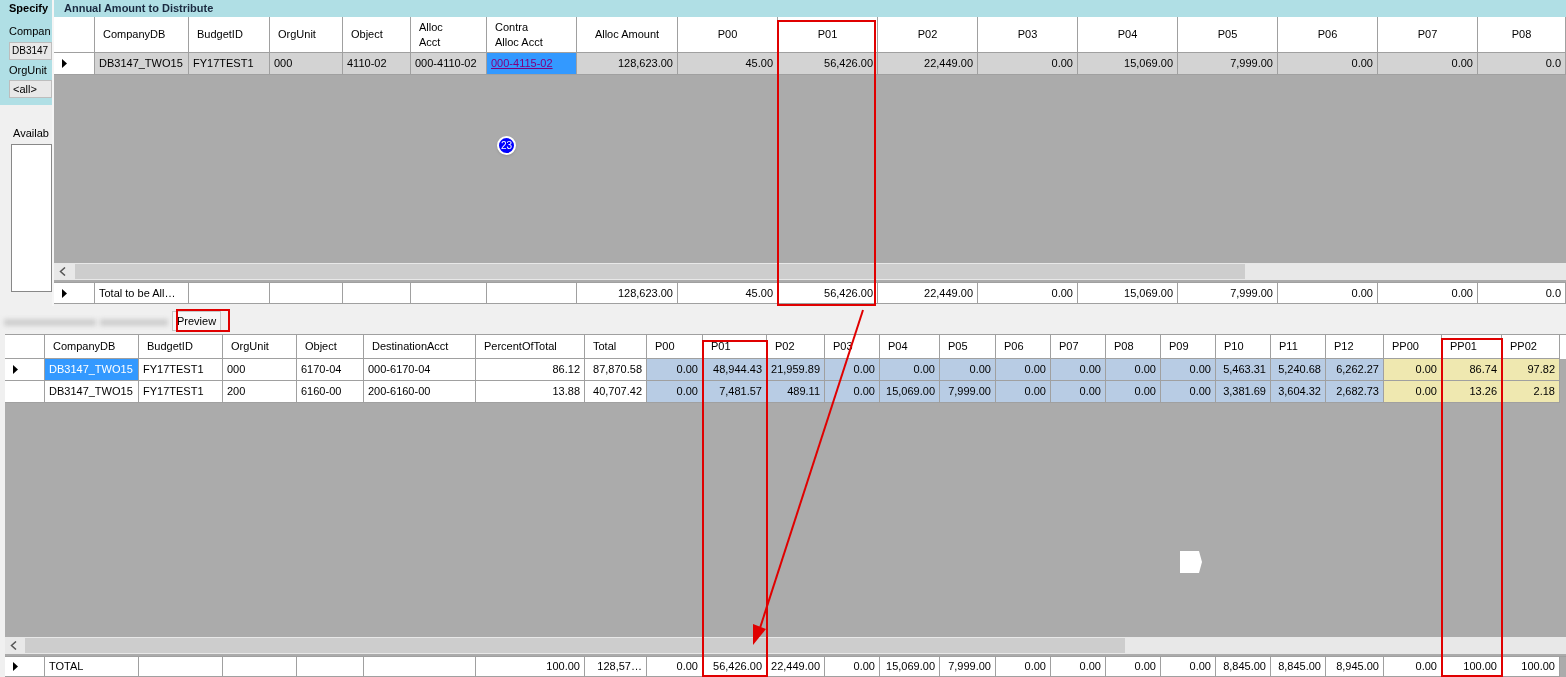 The image size is (1566, 677). What do you see at coordinates (449, 64) in the screenshot?
I see `table-cell: 000-4110-02` at bounding box center [449, 64].